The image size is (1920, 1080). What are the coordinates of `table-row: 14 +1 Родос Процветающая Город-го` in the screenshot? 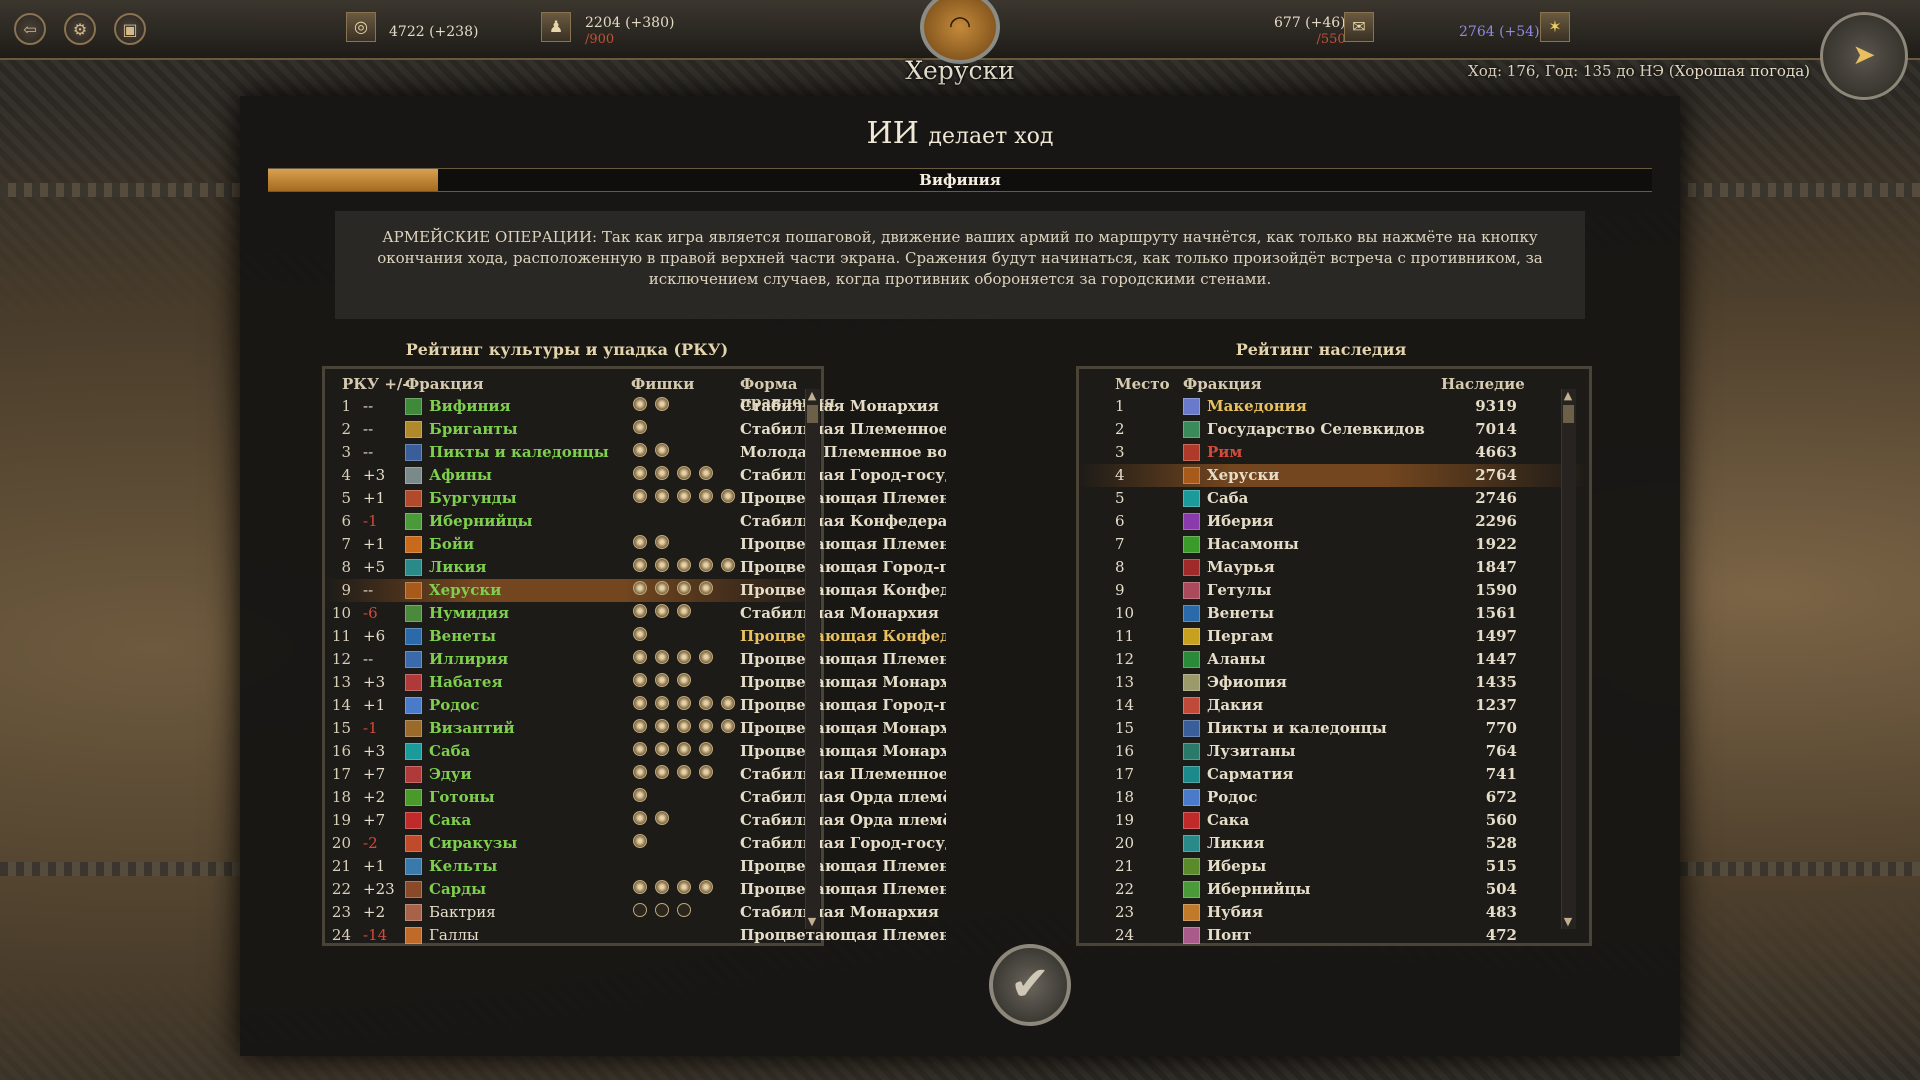 It's located at (635, 705).